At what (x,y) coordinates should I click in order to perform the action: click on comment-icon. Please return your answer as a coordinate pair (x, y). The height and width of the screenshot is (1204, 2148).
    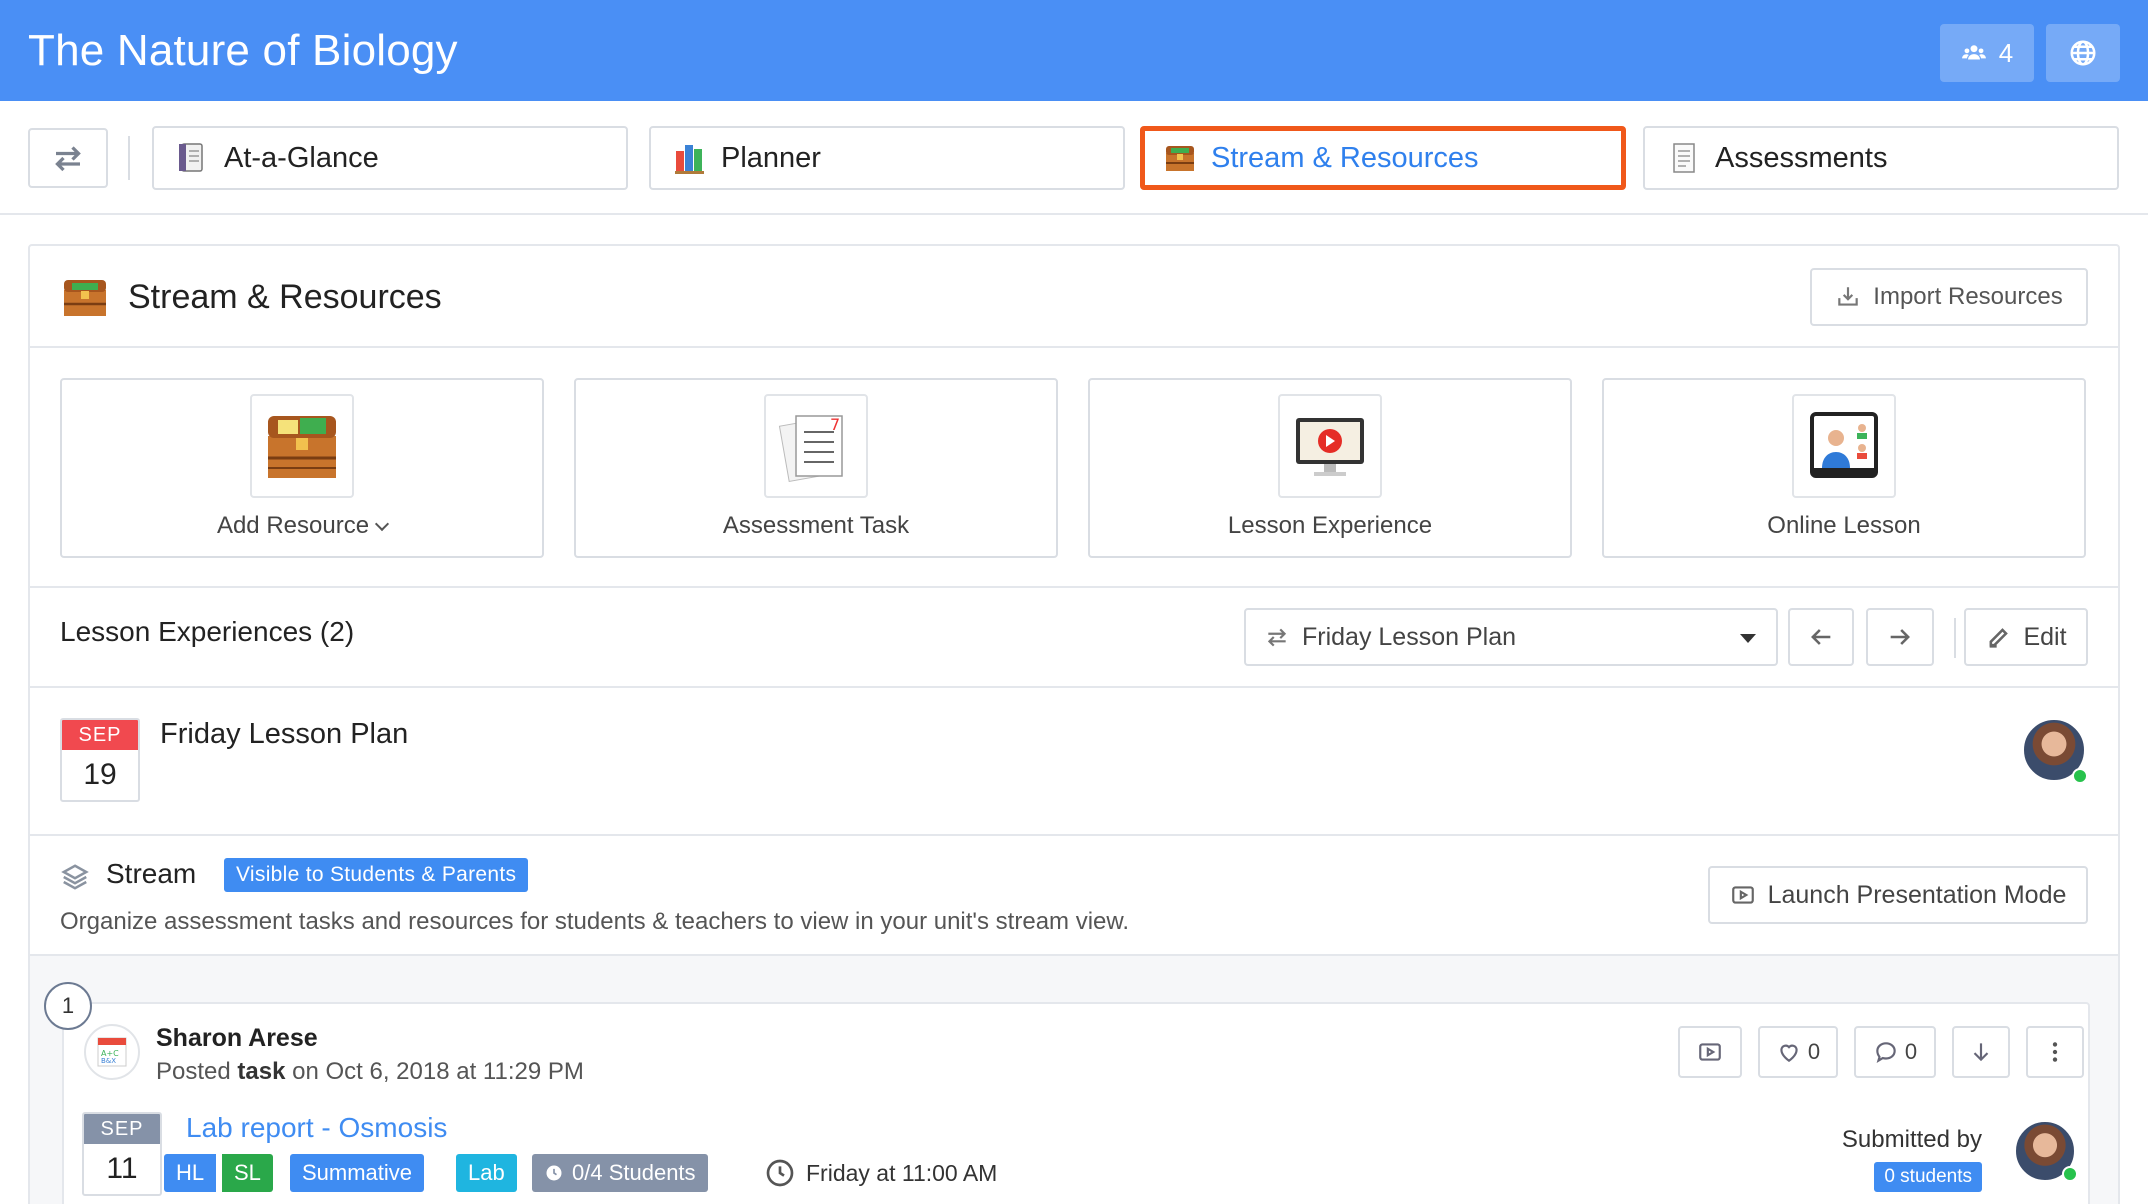
    Looking at the image, I should click on (1886, 1053).